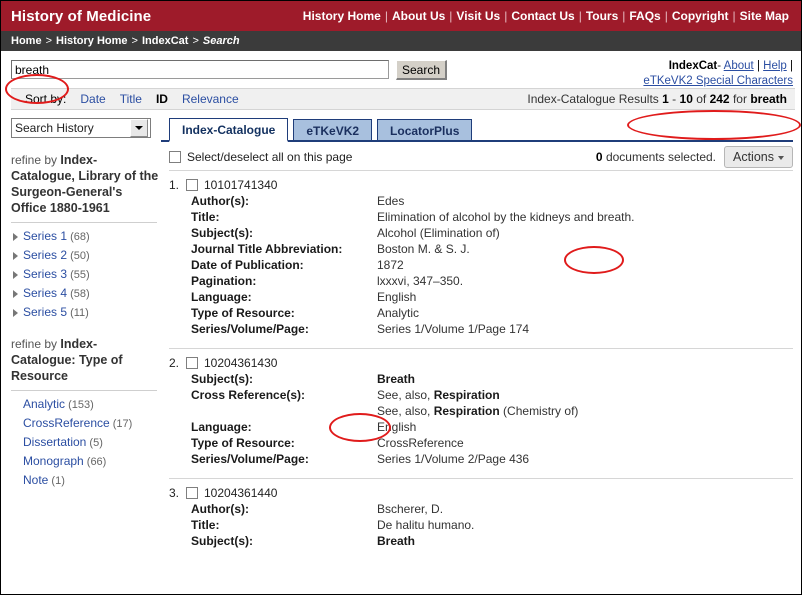 Image resolution: width=802 pixels, height=595 pixels. I want to click on field-value: Boston M. & S. J., so click(423, 249).